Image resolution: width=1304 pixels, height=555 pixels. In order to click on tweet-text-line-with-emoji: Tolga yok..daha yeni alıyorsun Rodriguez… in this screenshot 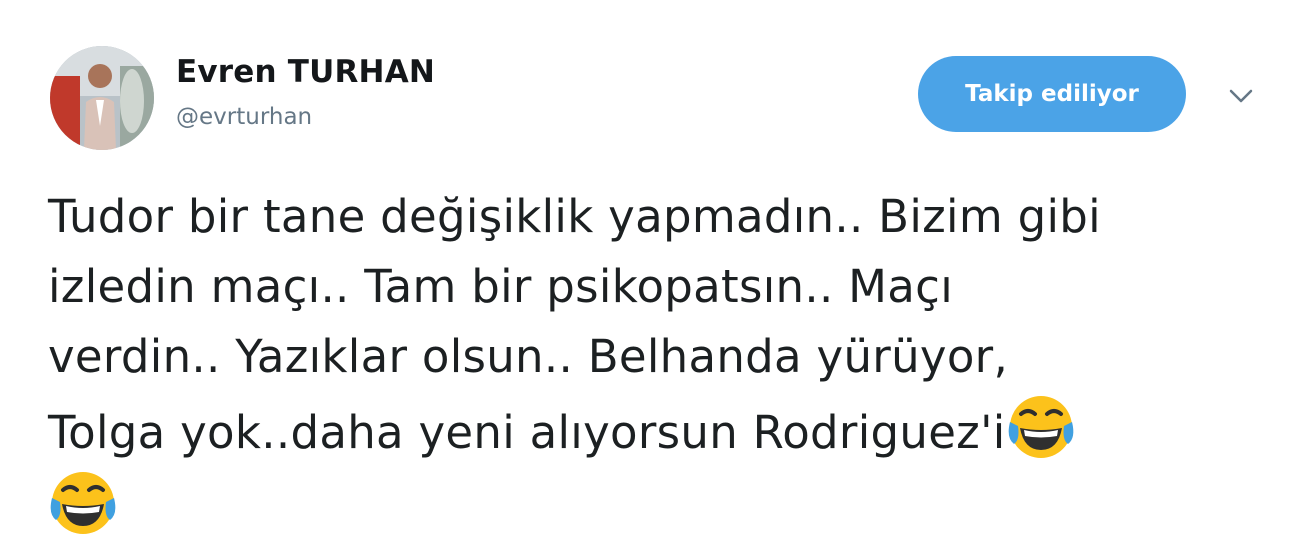, I will do `click(663, 430)`.